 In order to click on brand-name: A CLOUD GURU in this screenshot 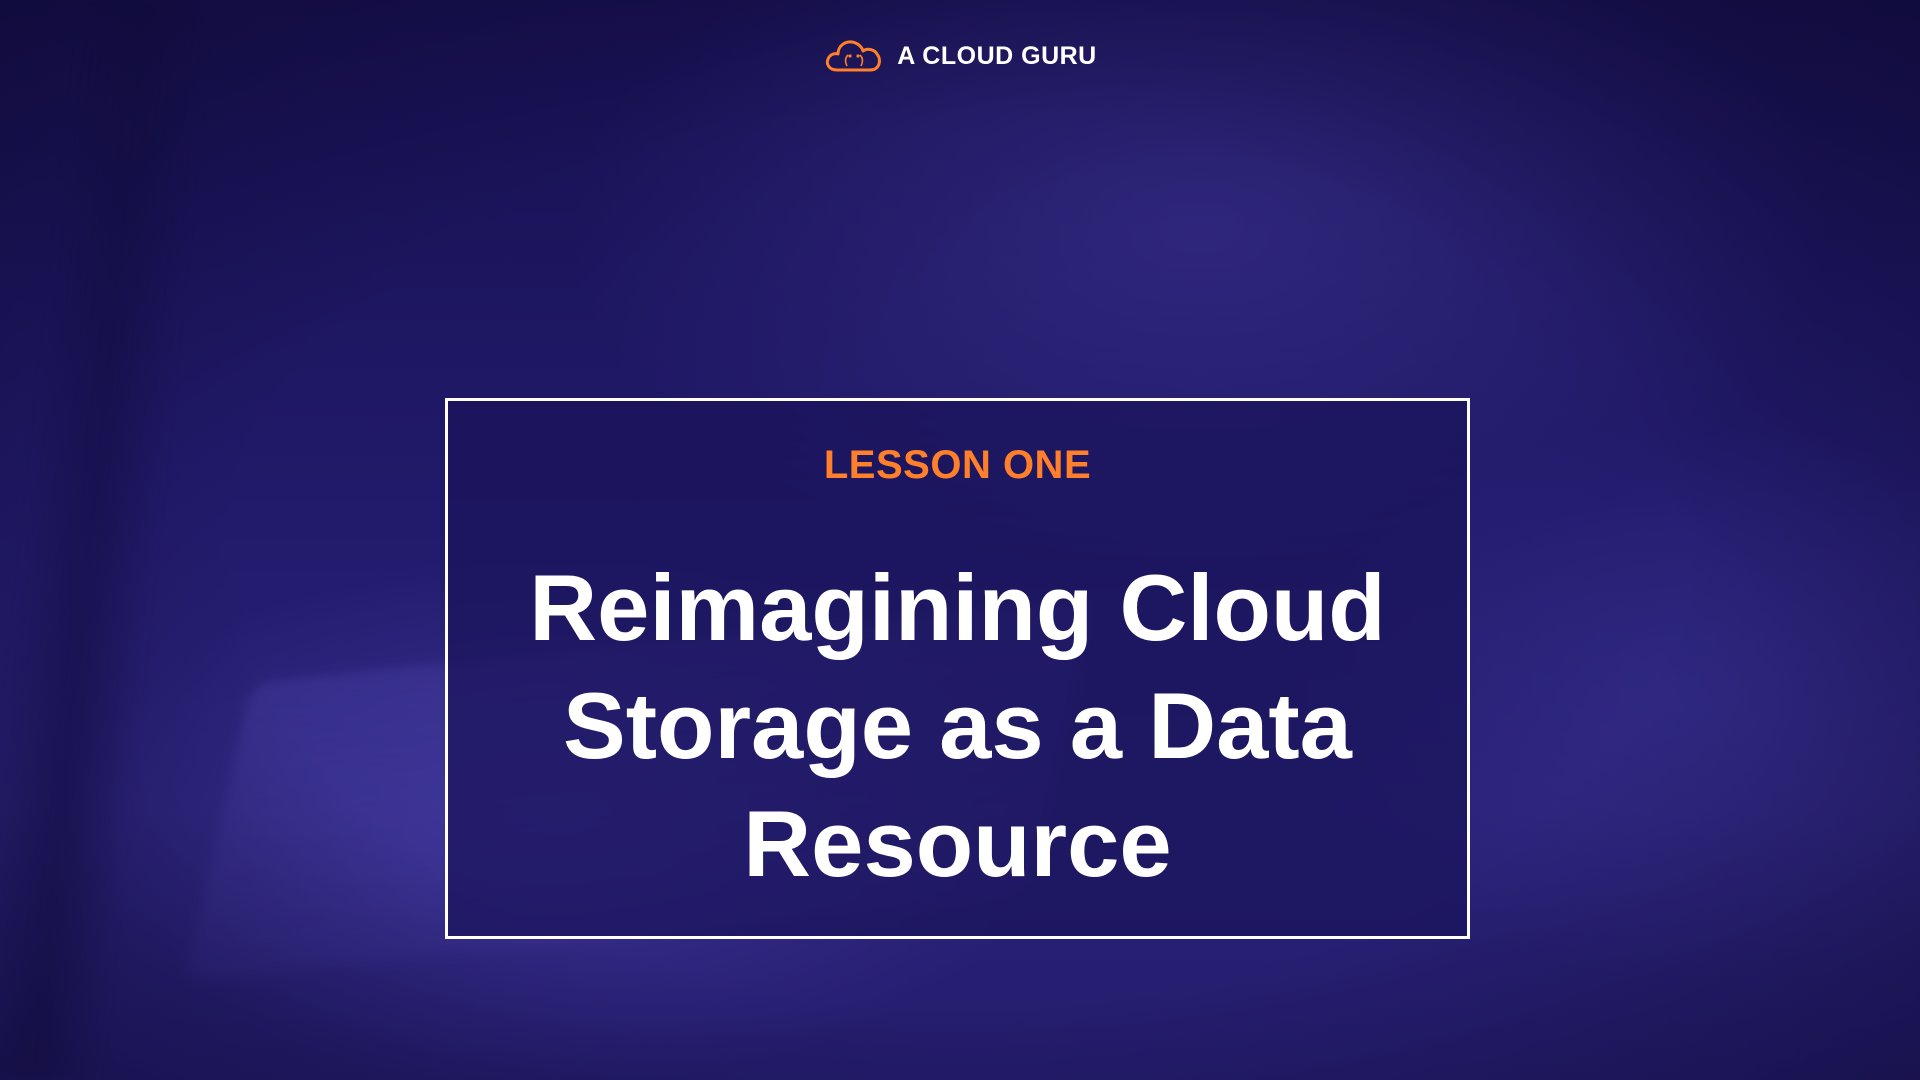, I will do `click(997, 55)`.